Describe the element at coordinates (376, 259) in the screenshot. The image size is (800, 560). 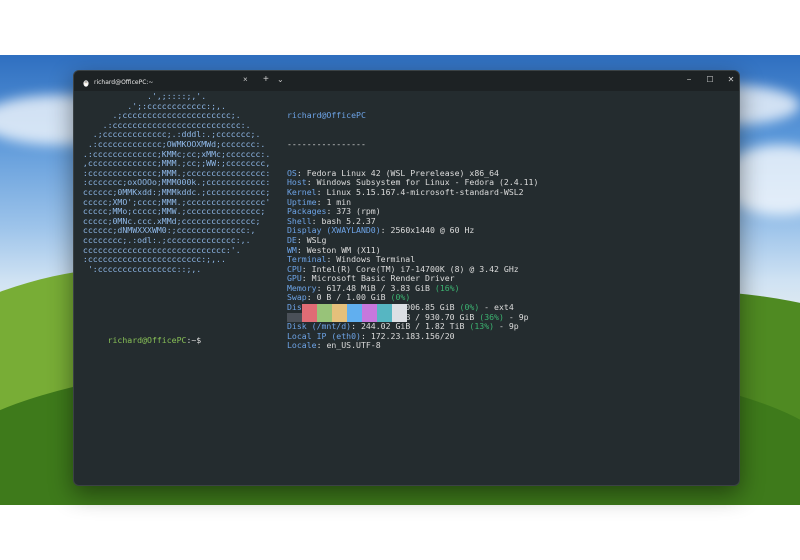
I see `info-value: Windows Terminal` at that location.